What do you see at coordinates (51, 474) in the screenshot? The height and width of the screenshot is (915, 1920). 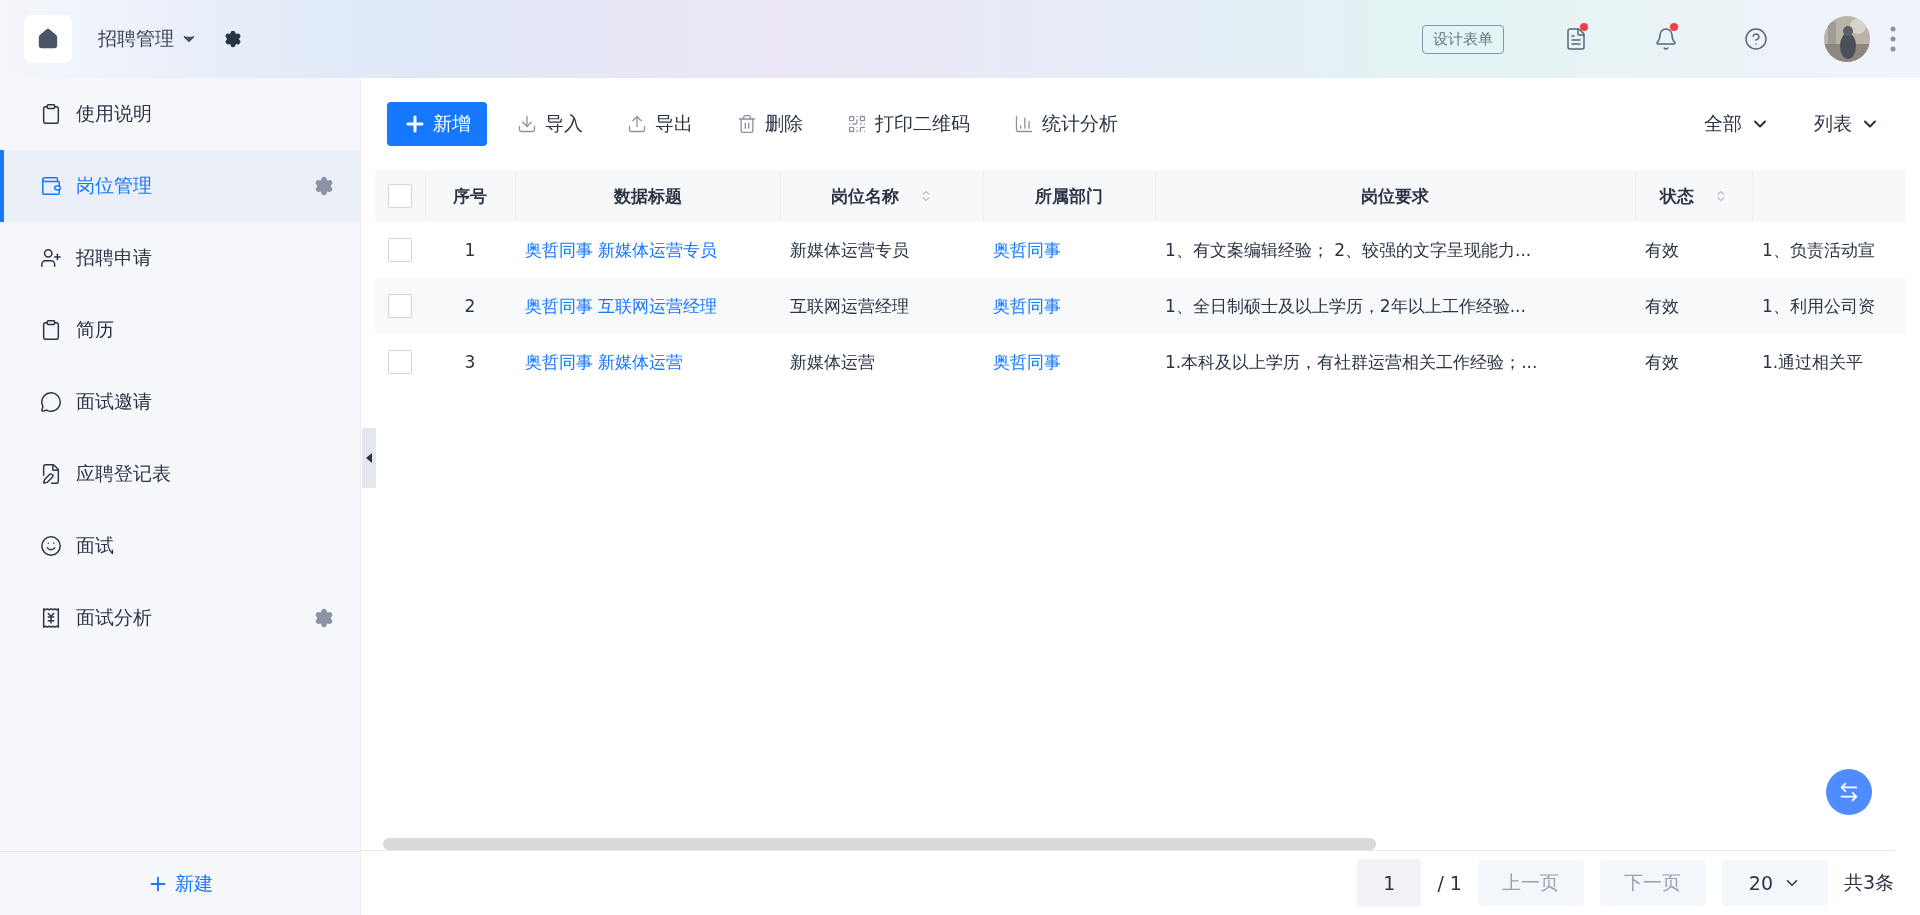 I see `edit-document-icon` at bounding box center [51, 474].